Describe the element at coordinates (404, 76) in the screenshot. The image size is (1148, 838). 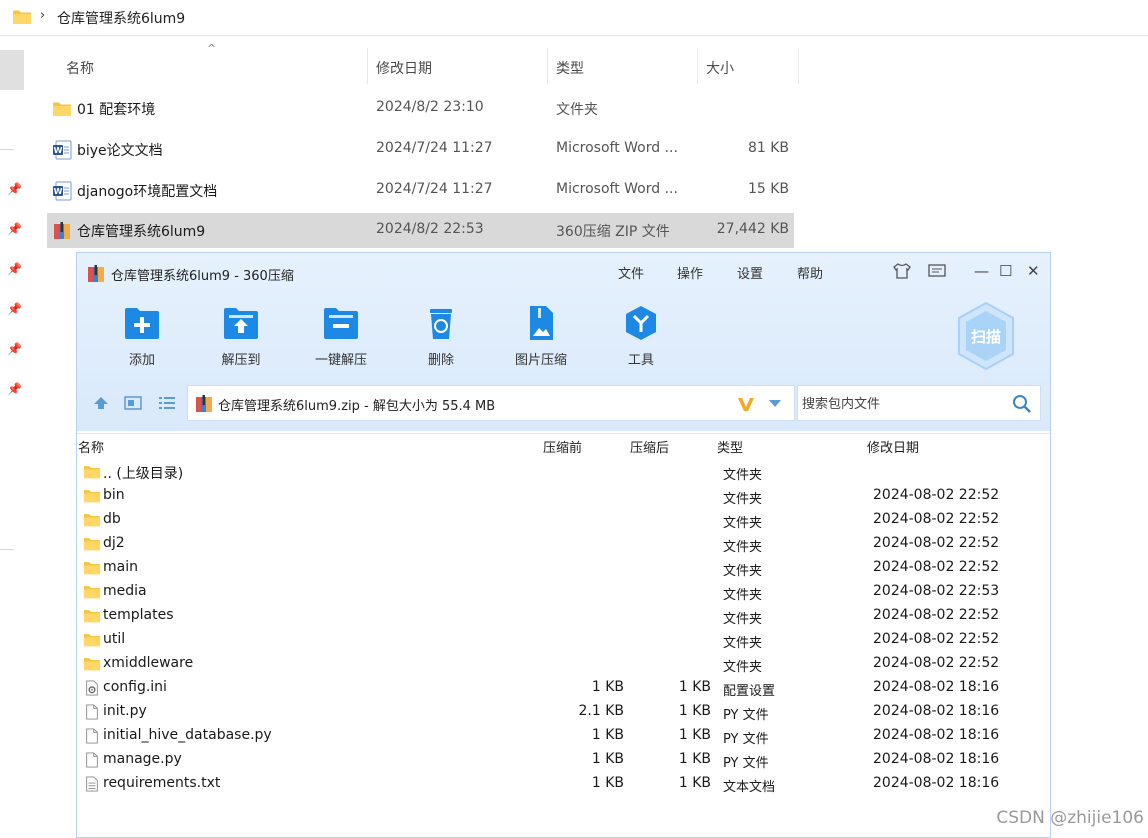
I see `column-header-modified: 修改日期` at that location.